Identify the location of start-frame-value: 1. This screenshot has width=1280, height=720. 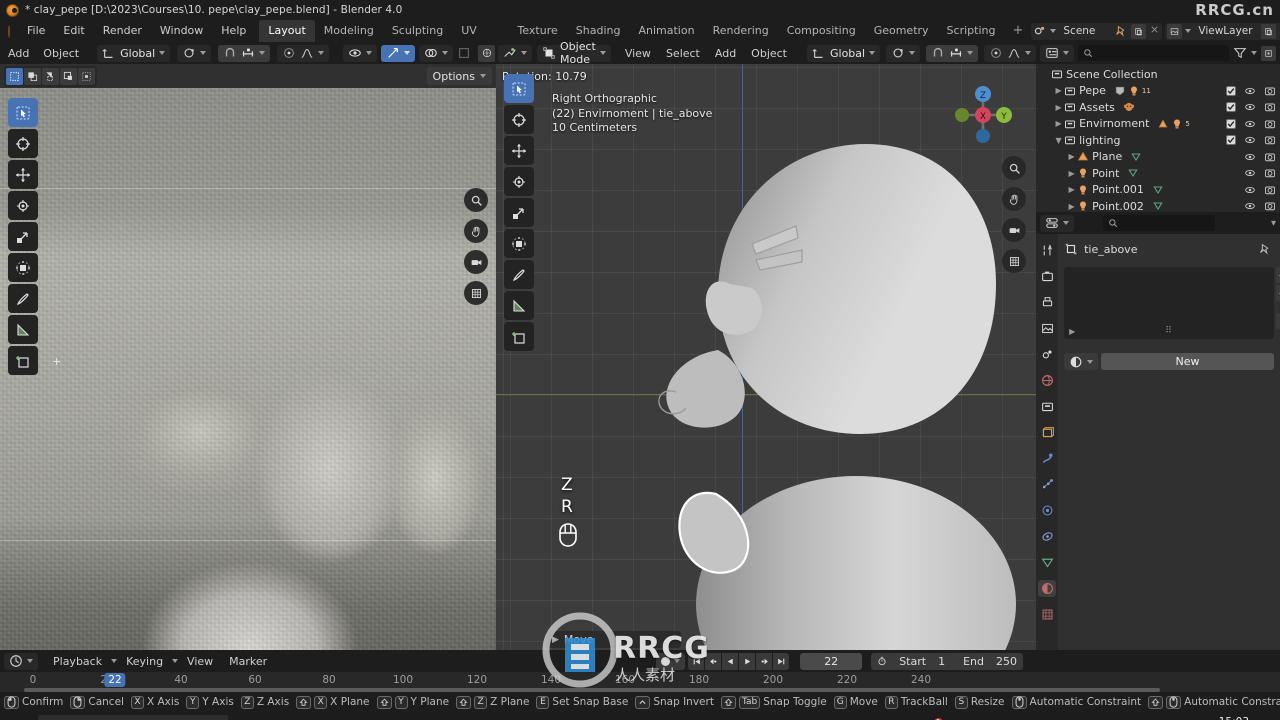
(944, 661).